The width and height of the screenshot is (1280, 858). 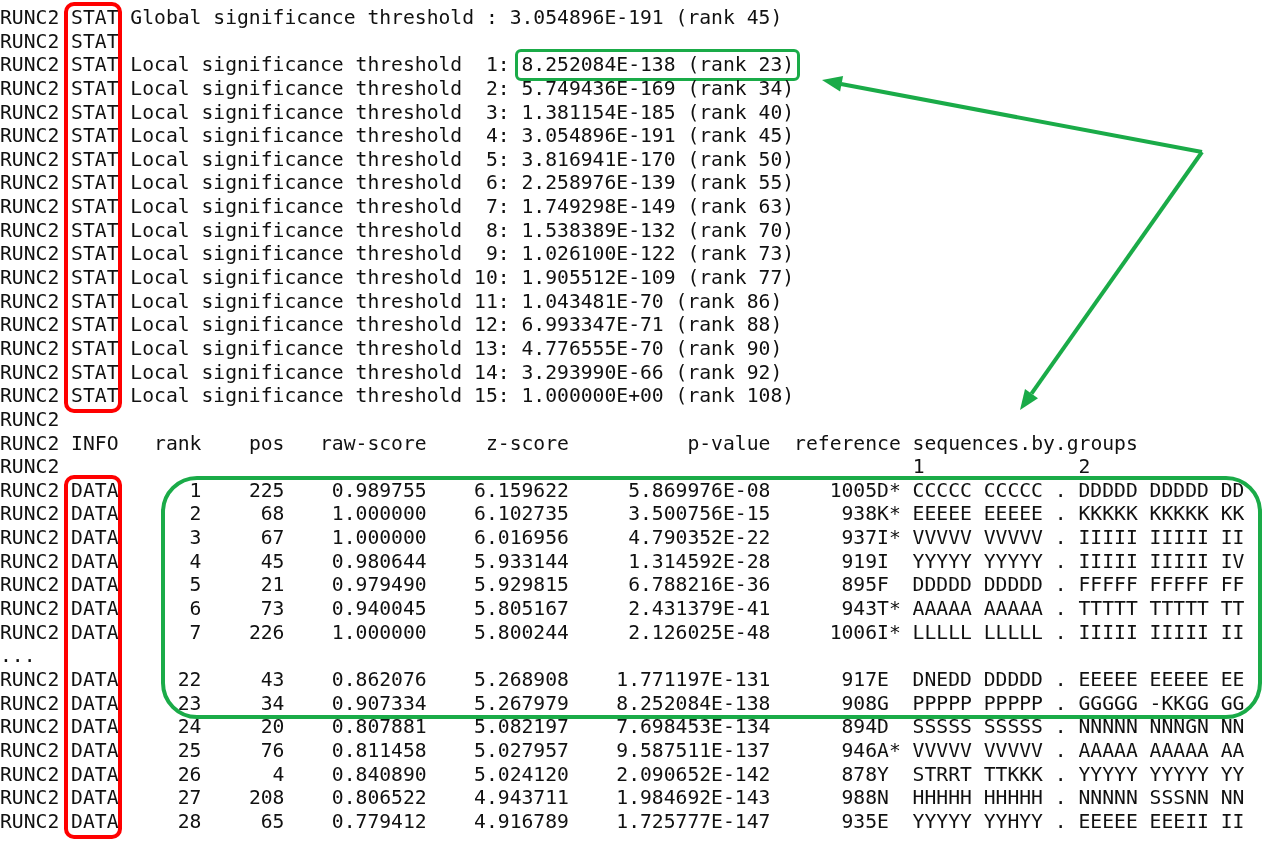 I want to click on threshold-index: 8:, so click(x=497, y=230).